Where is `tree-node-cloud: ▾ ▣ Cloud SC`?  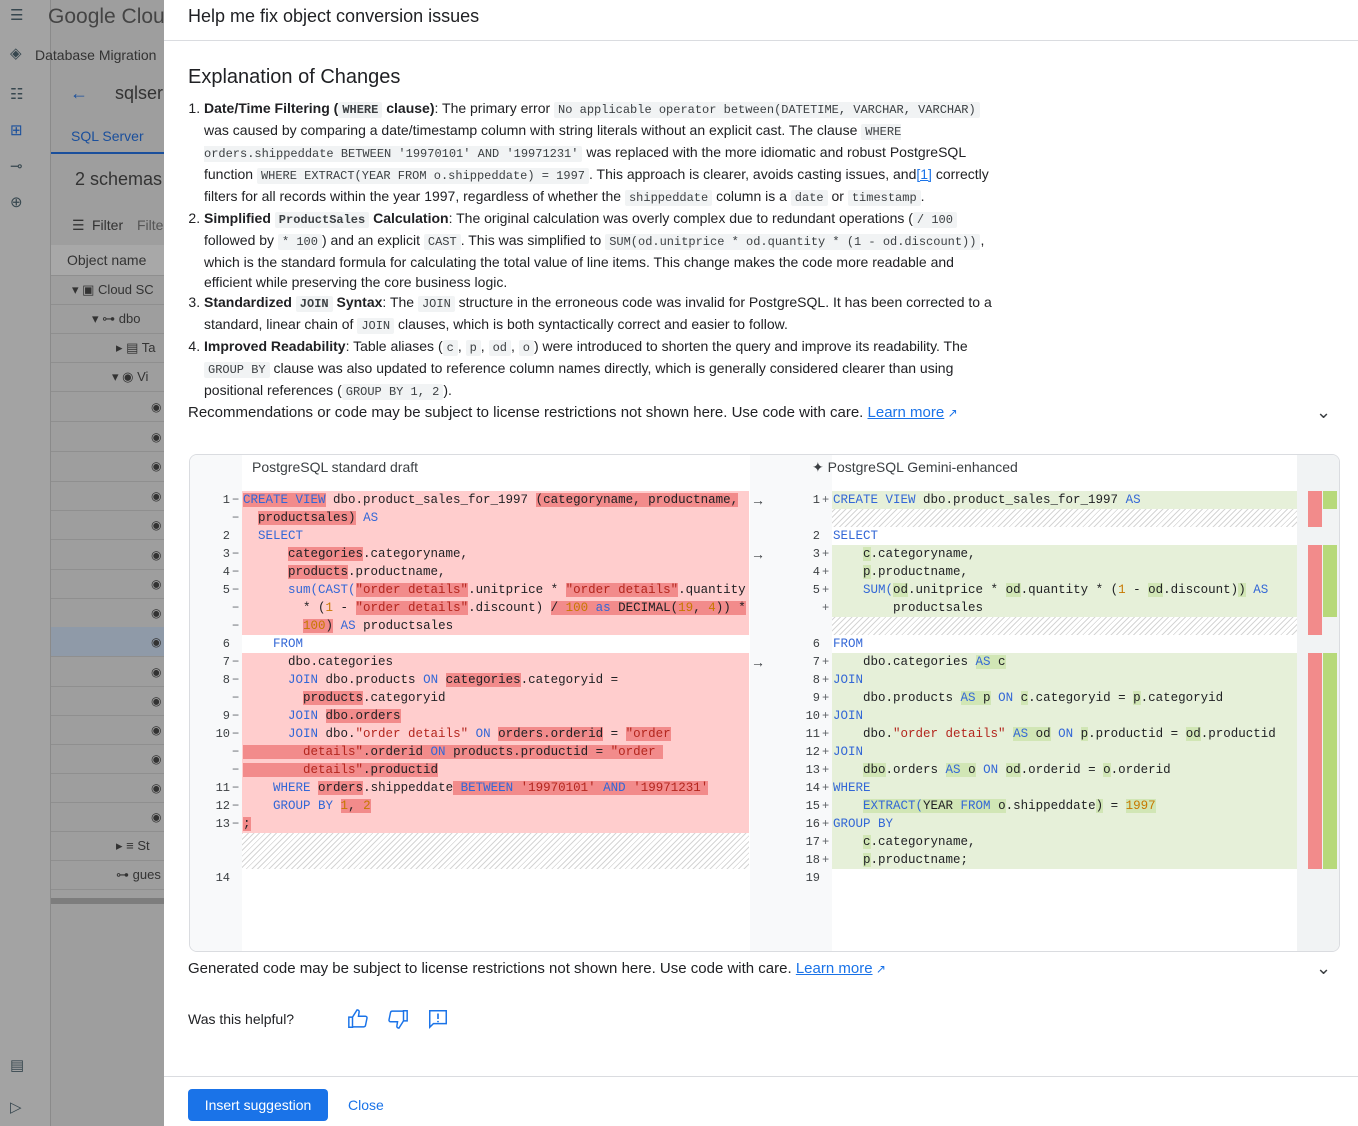 tree-node-cloud: ▾ ▣ Cloud SC is located at coordinates (113, 290).